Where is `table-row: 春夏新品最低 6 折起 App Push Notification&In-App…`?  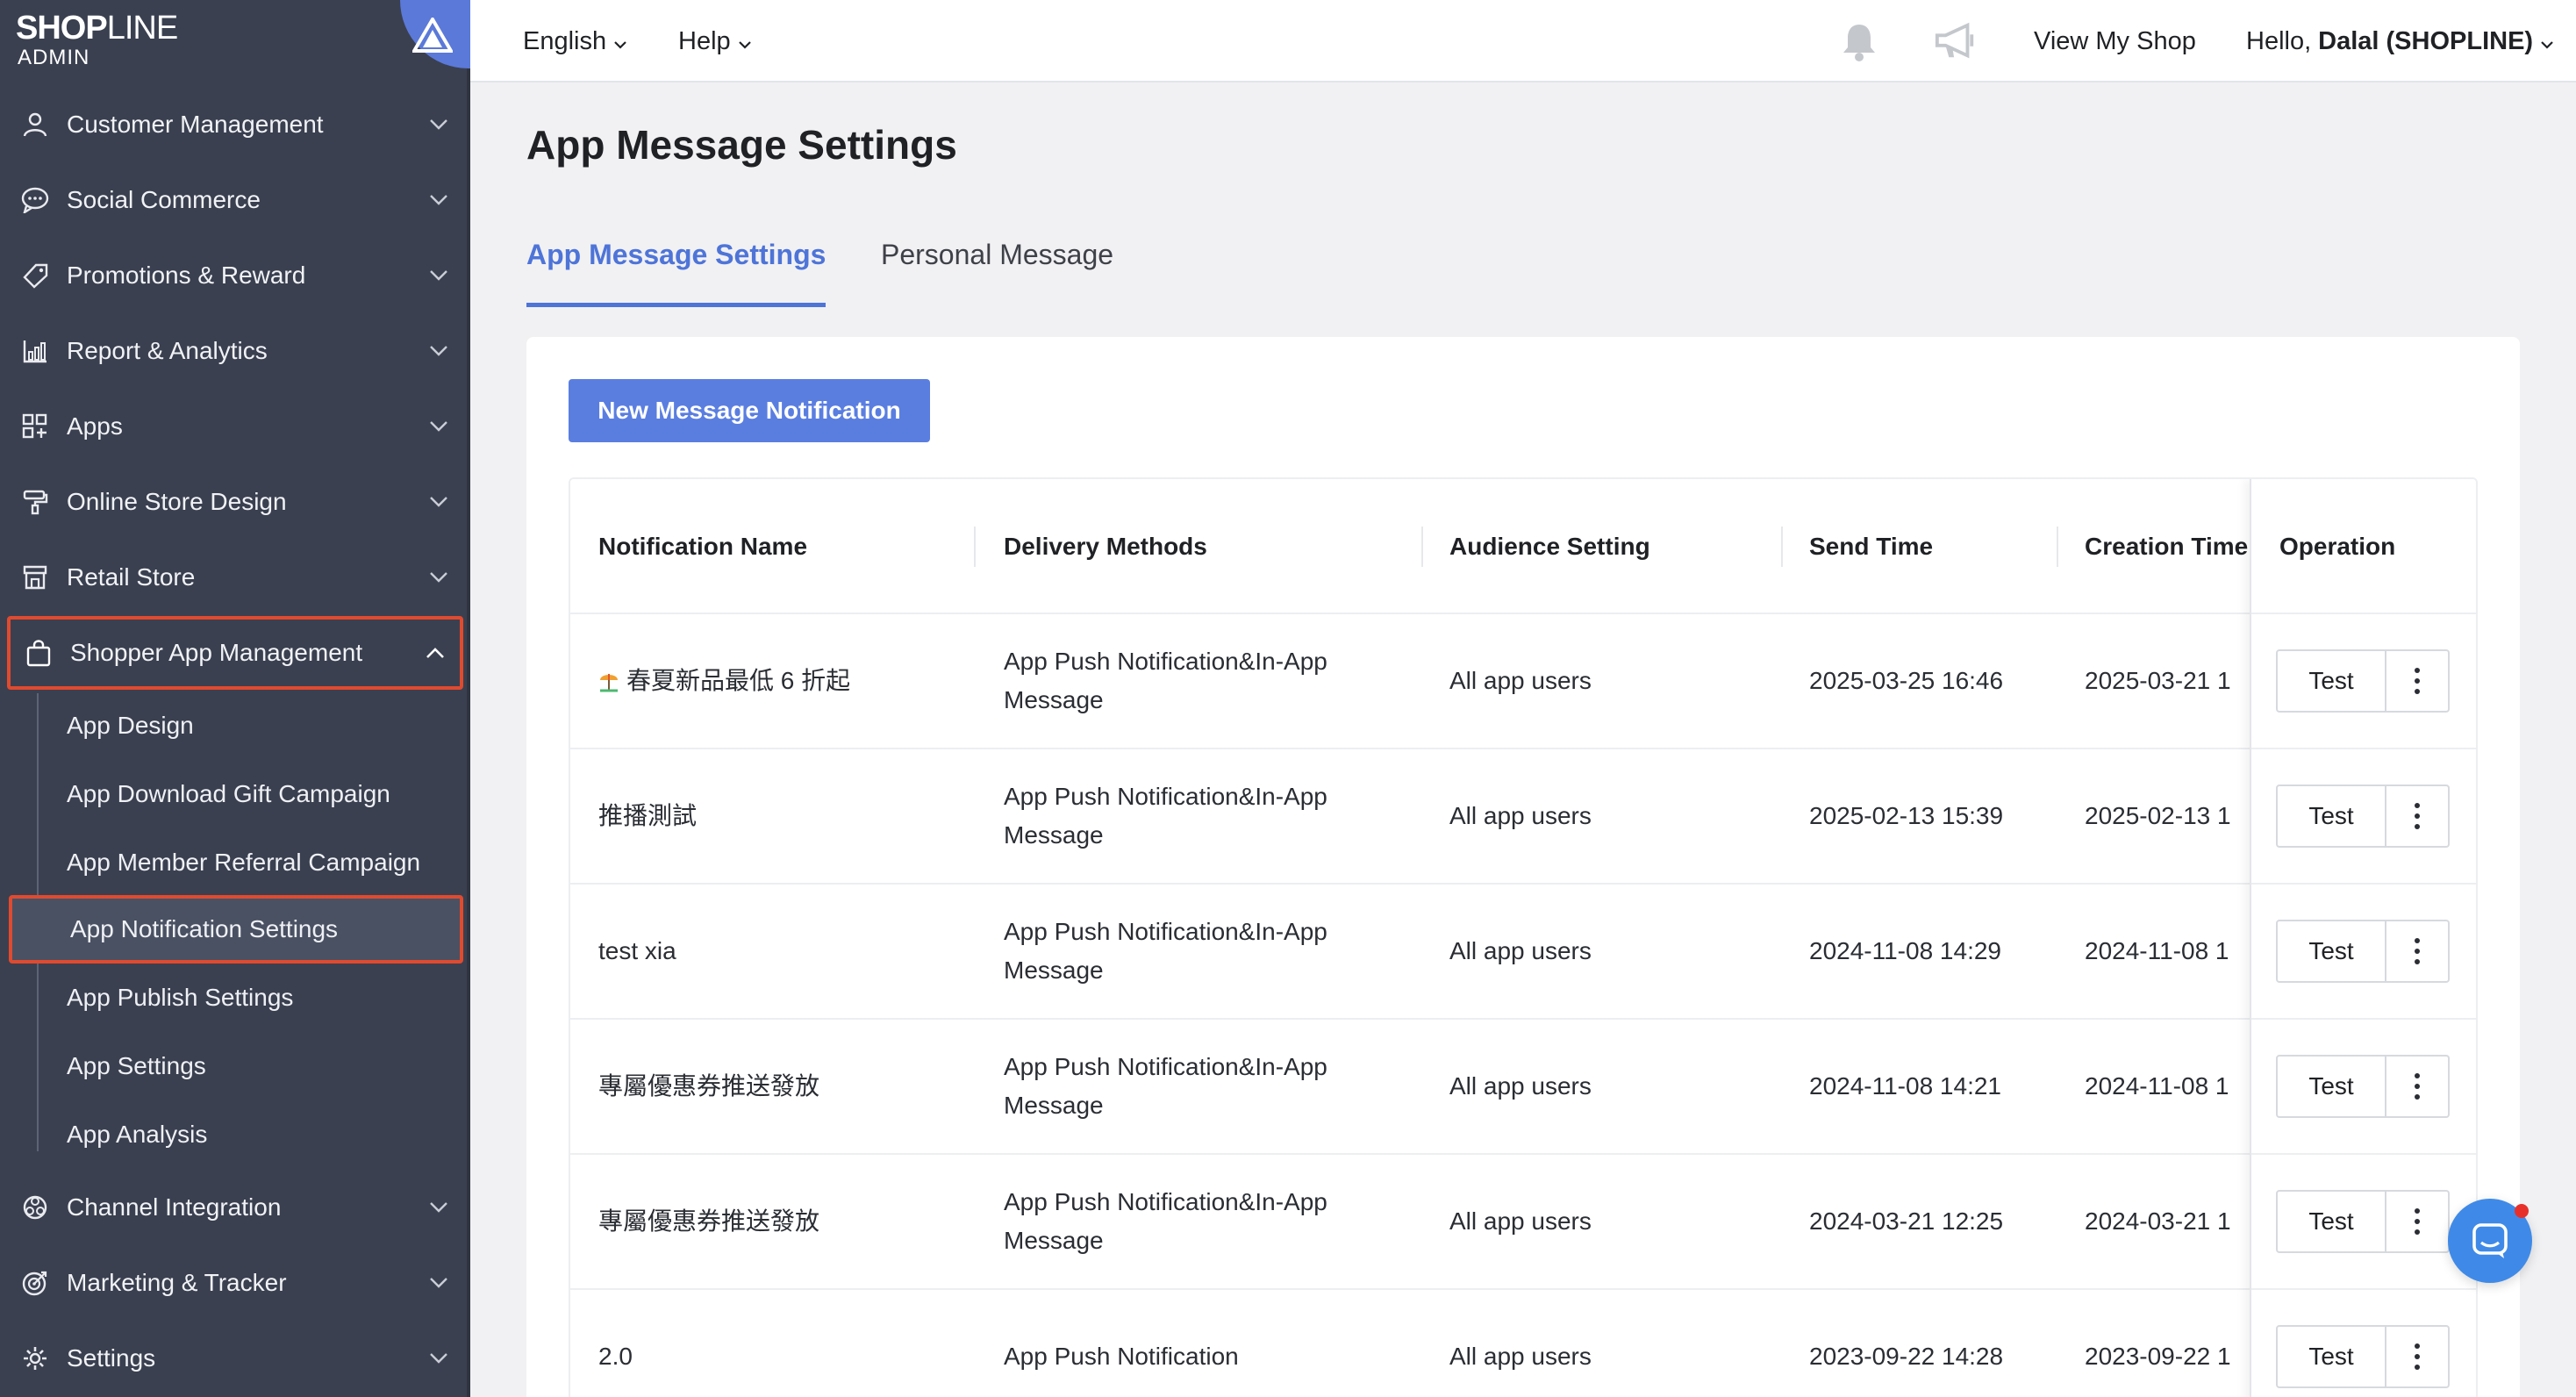
table-row: 春夏新品最低 6 折起 App Push Notification&In-App… is located at coordinates (1523, 681).